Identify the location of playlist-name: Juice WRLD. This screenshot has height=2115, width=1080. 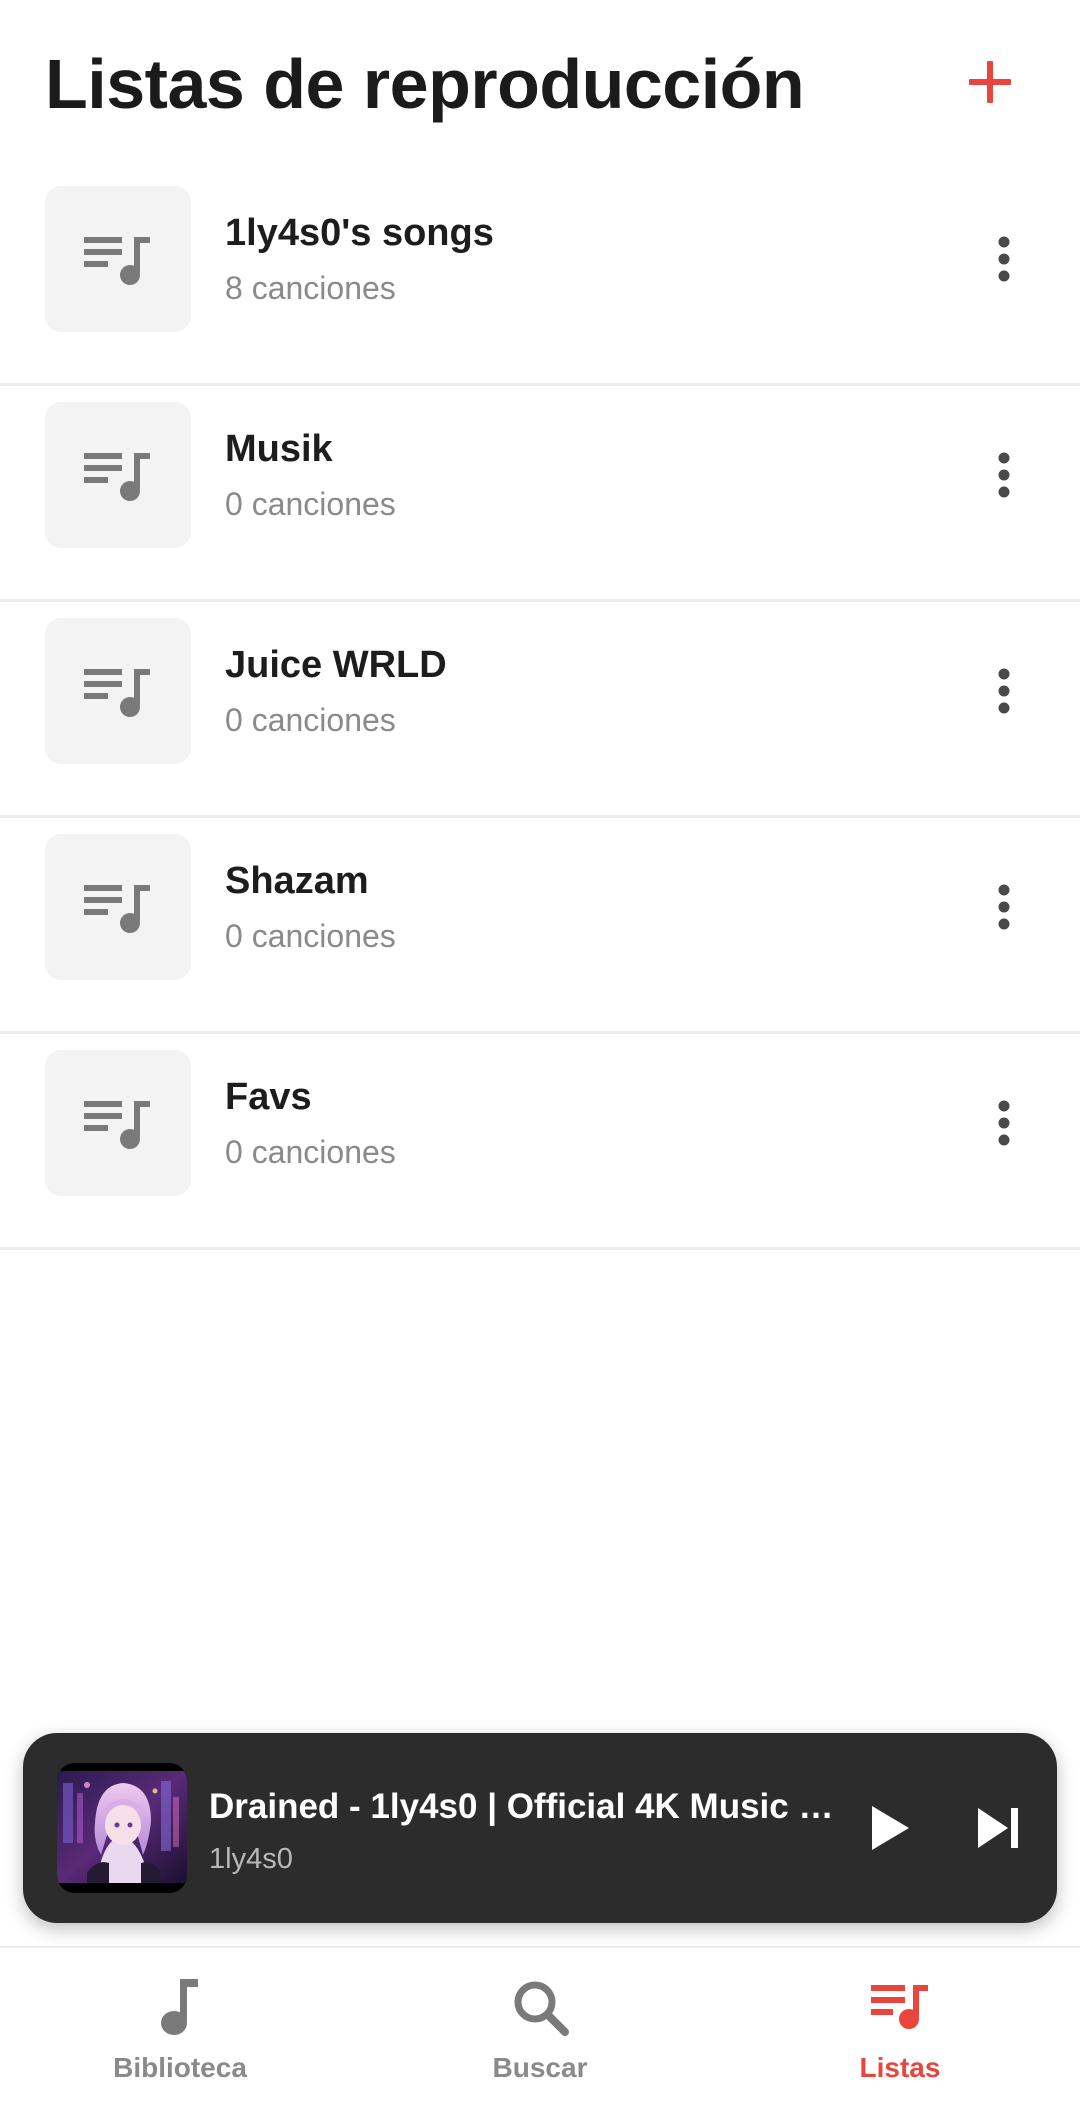
(336, 665).